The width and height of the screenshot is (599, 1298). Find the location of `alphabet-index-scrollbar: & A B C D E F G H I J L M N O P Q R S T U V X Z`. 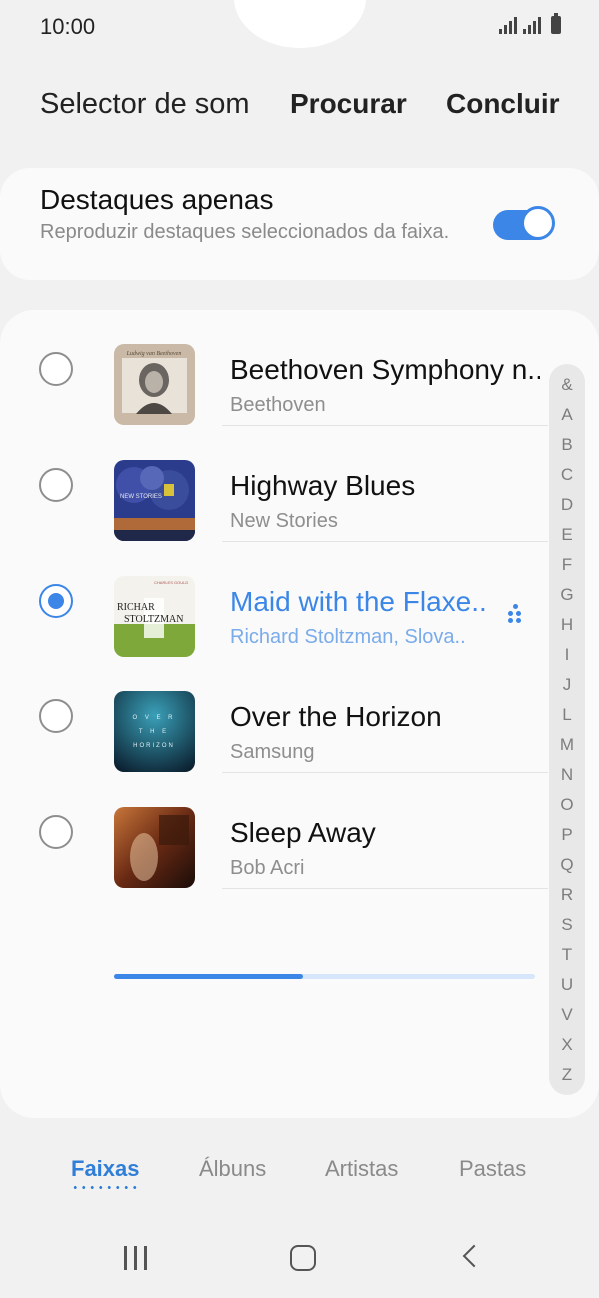

alphabet-index-scrollbar: & A B C D E F G H I J L M N O P Q R S T U V X Z is located at coordinates (567, 729).